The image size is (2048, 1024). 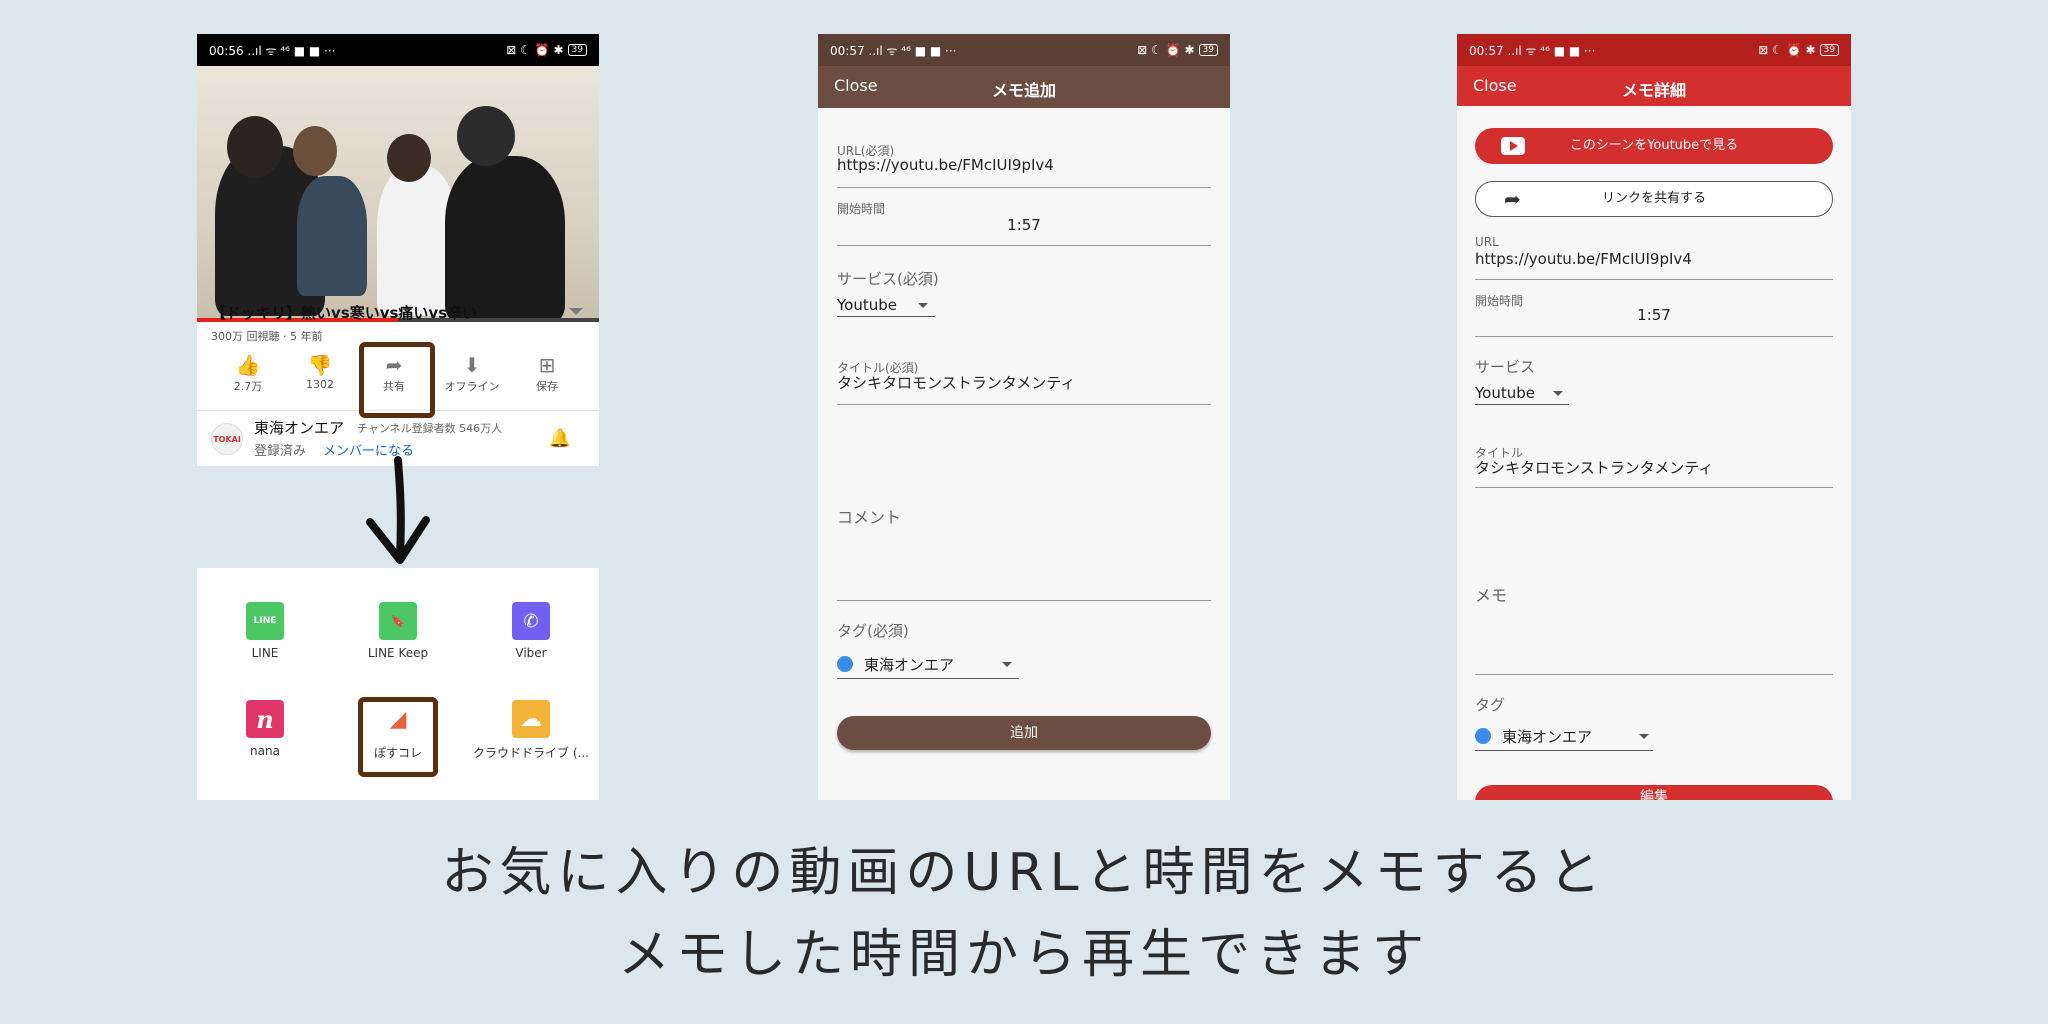 What do you see at coordinates (1024, 873) in the screenshot?
I see `caption-line-1: お気に入りの動画のURLと時間をメモすると` at bounding box center [1024, 873].